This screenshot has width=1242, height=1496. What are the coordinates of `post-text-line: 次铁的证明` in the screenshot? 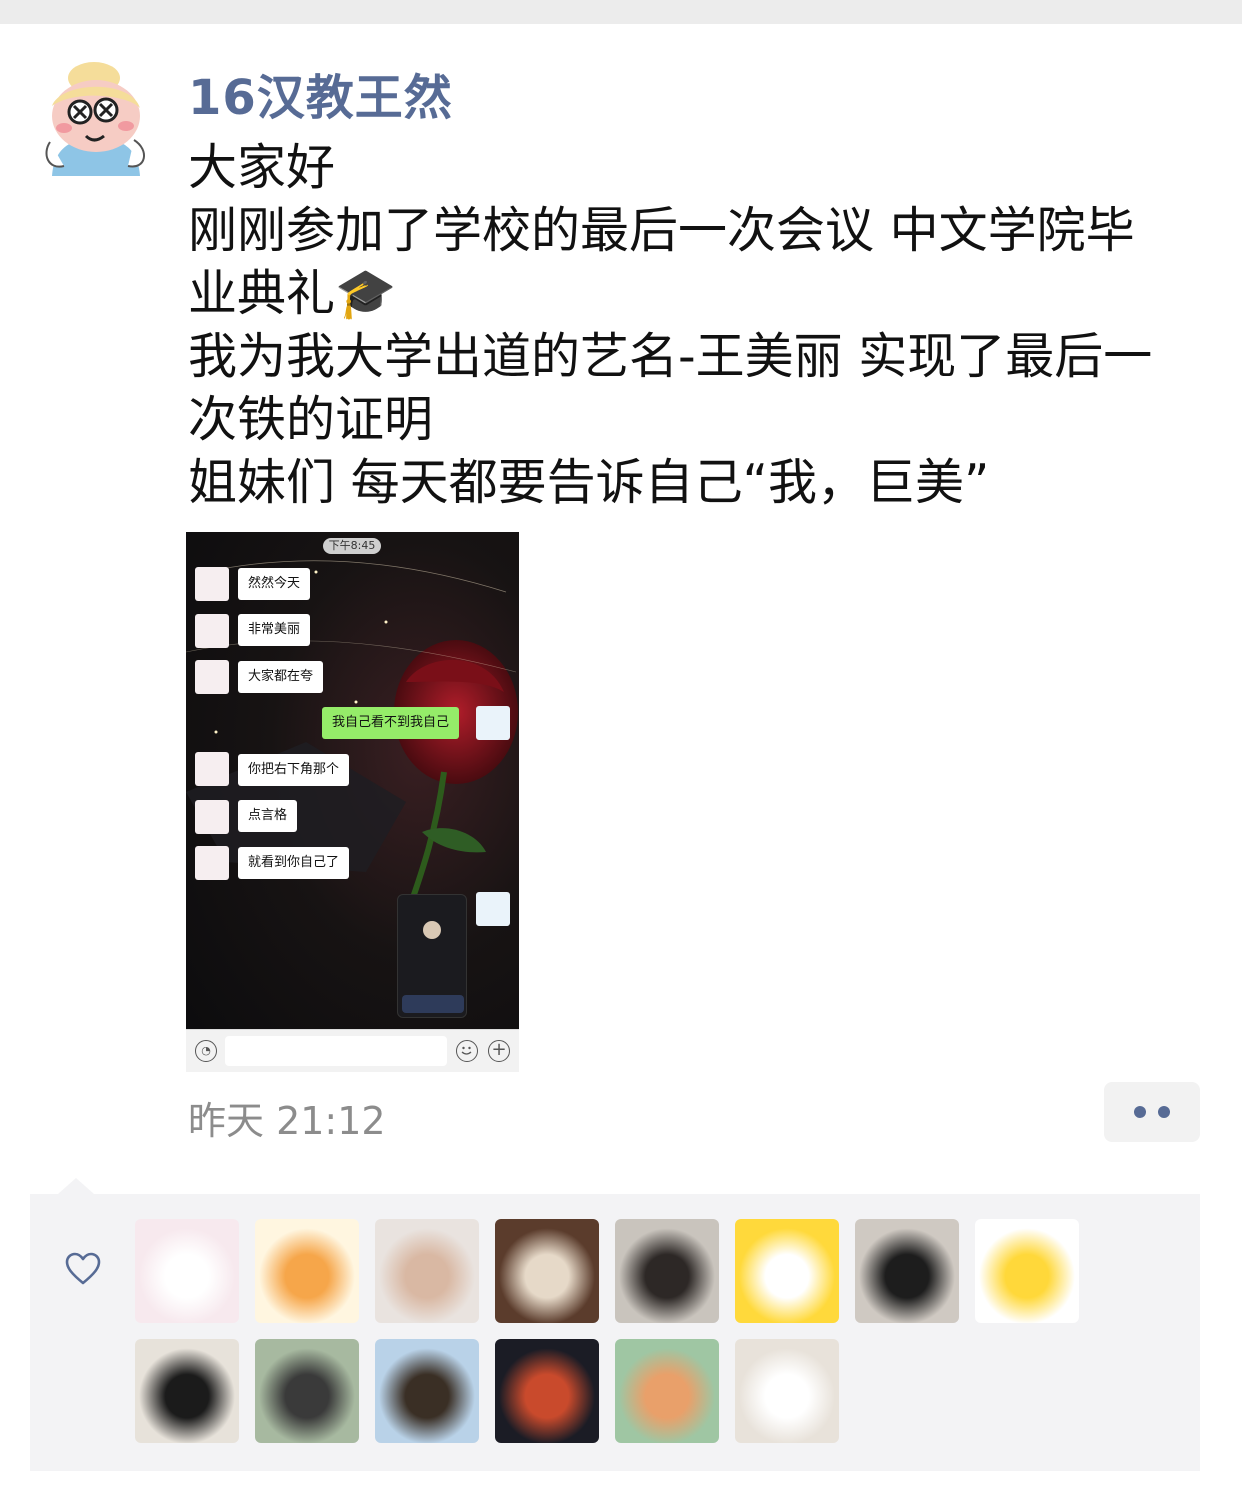 It's located at (311, 419).